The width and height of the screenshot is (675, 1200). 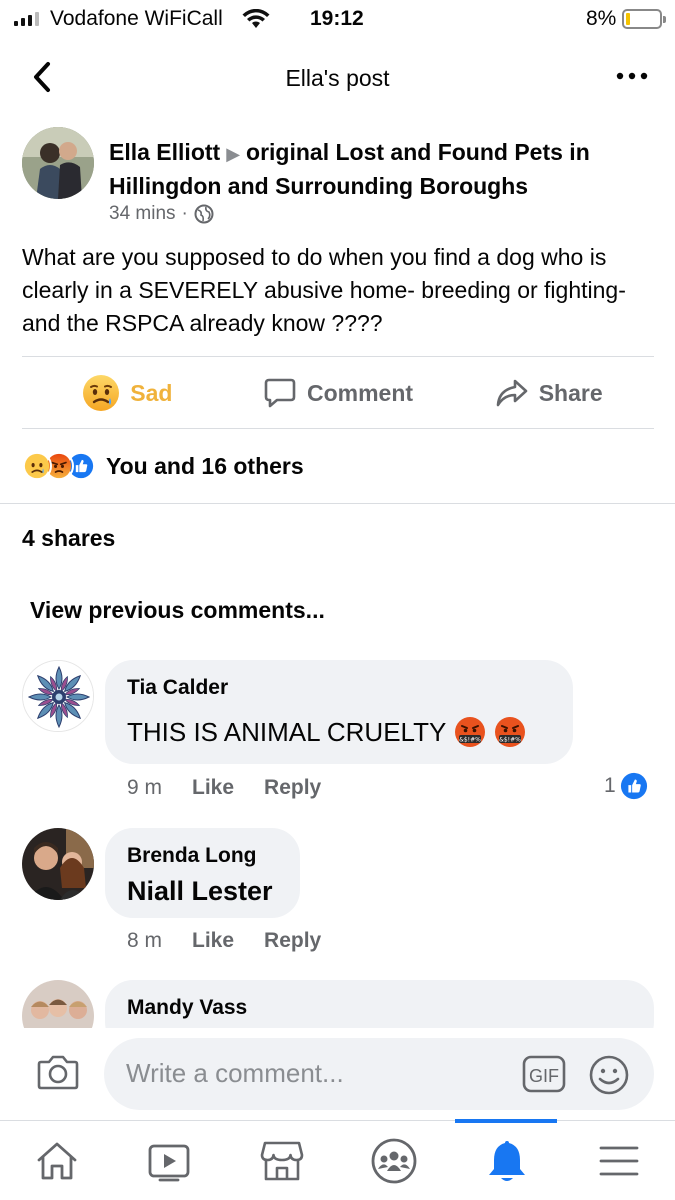 I want to click on author-avatar, so click(x=58, y=163).